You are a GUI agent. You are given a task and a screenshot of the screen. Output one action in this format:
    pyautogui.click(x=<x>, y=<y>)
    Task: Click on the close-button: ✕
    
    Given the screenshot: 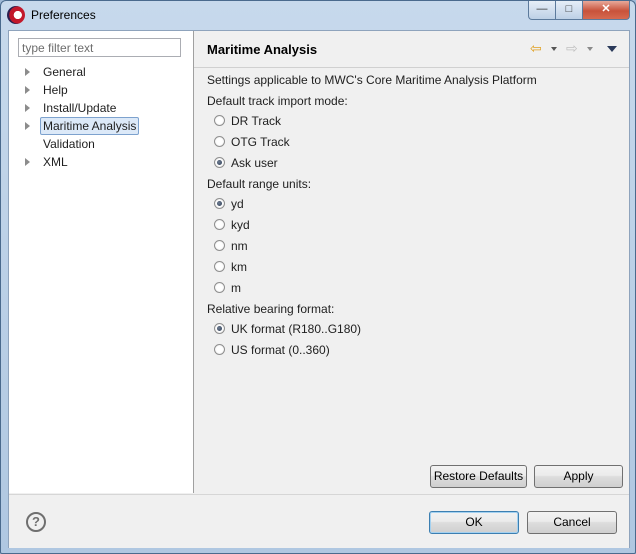 What is the action you would take?
    pyautogui.click(x=606, y=10)
    